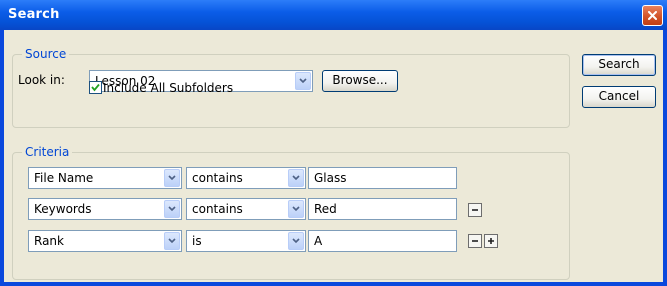 This screenshot has width=667, height=286. What do you see at coordinates (330, 178) in the screenshot?
I see `criteria-value-text: Glass` at bounding box center [330, 178].